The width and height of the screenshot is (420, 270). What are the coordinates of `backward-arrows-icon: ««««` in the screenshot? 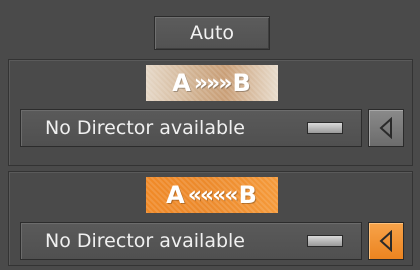 It's located at (213, 195).